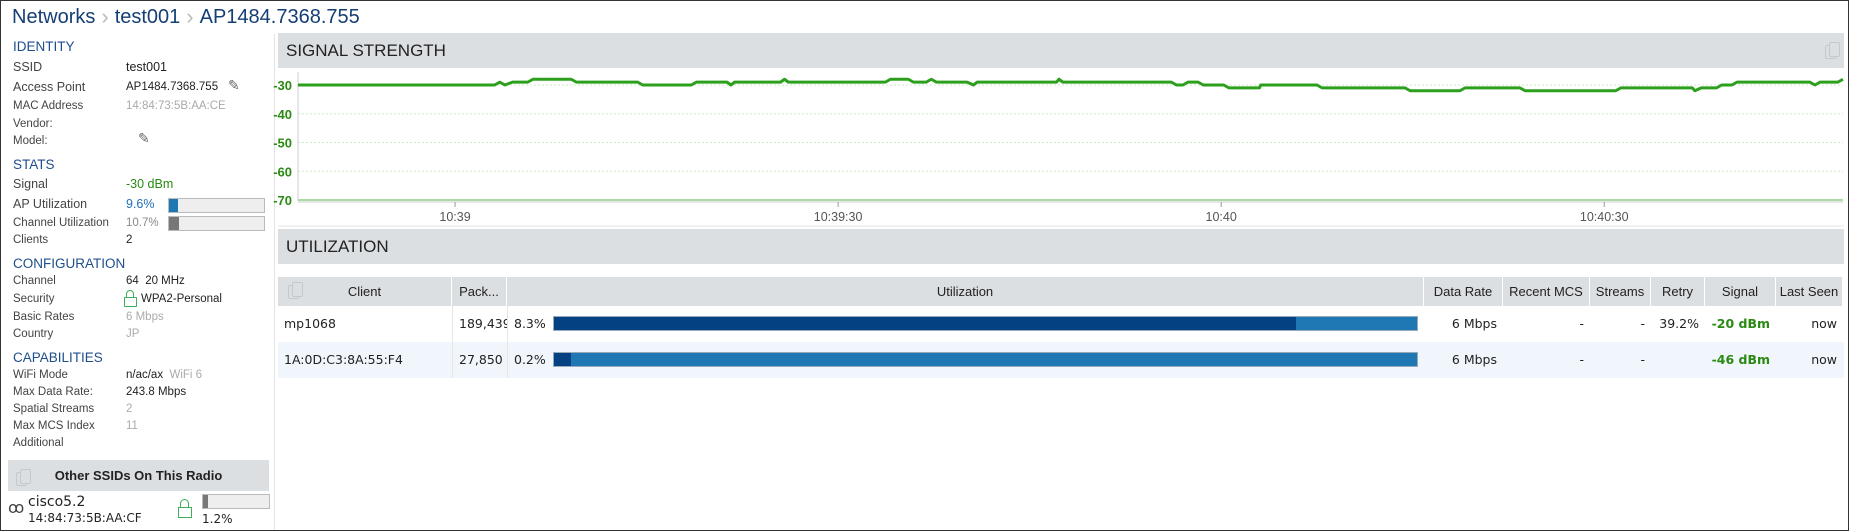  What do you see at coordinates (58, 357) in the screenshot?
I see `section-capabilities: CAPABILITIES` at bounding box center [58, 357].